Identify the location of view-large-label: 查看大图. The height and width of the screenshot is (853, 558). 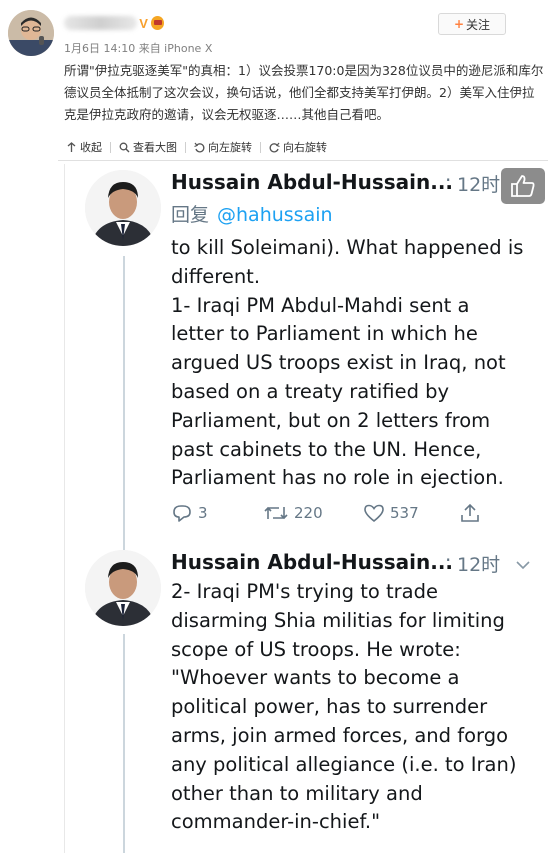
(155, 147).